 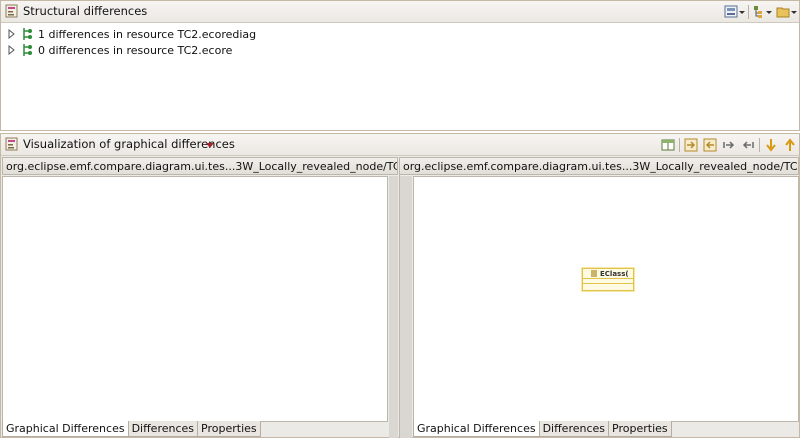 I want to click on visualization-header: Visualization of graphical differences, so click(x=400, y=145).